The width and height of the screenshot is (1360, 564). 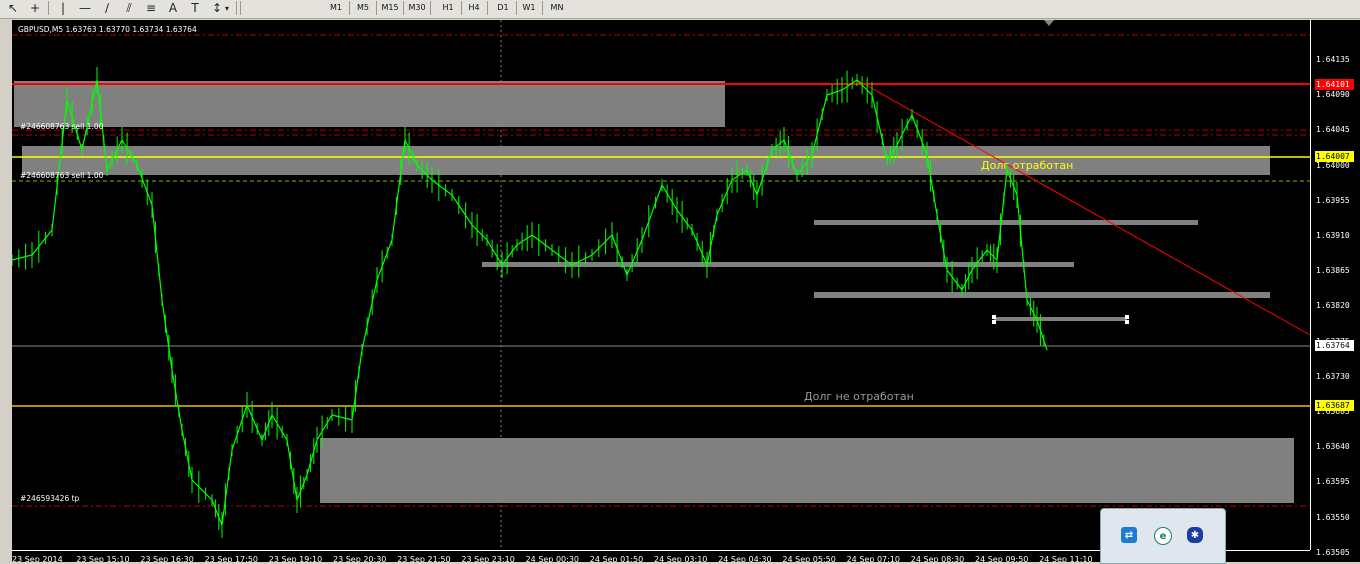 I want to click on timeframe-button-h1: H1, so click(x=448, y=8).